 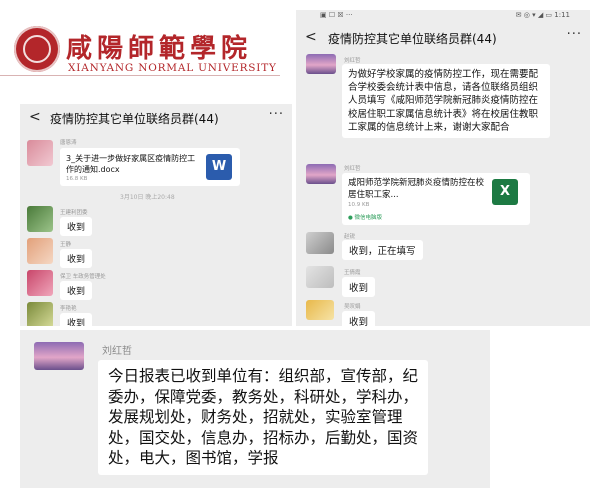 What do you see at coordinates (68, 309) in the screenshot?
I see `sender-name: 李艳艳` at bounding box center [68, 309].